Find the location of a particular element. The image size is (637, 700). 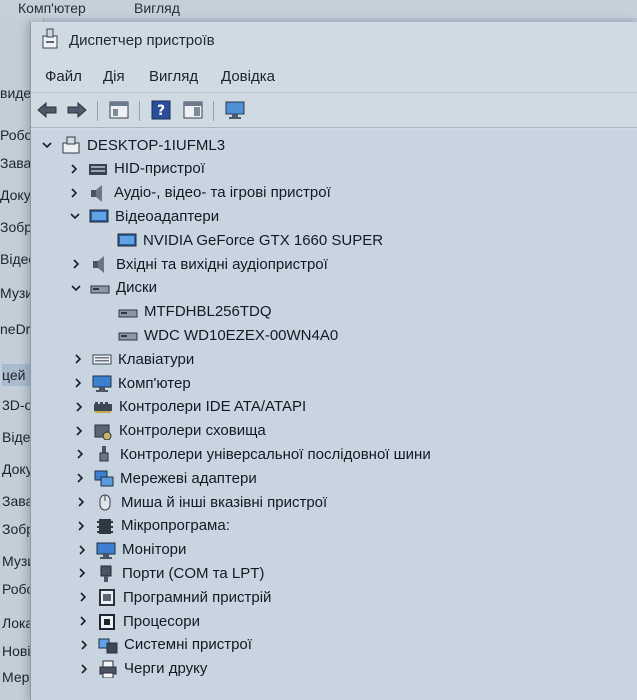

category-label: Системні пристрої is located at coordinates (188, 645).